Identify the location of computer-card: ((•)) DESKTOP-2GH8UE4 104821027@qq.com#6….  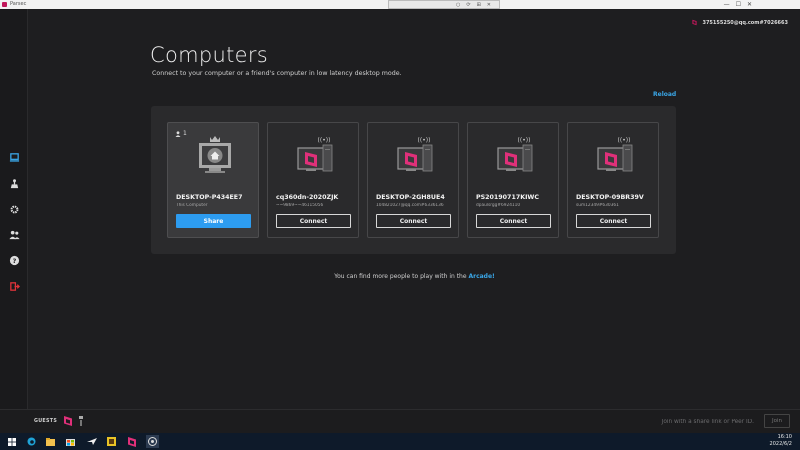
(413, 180).